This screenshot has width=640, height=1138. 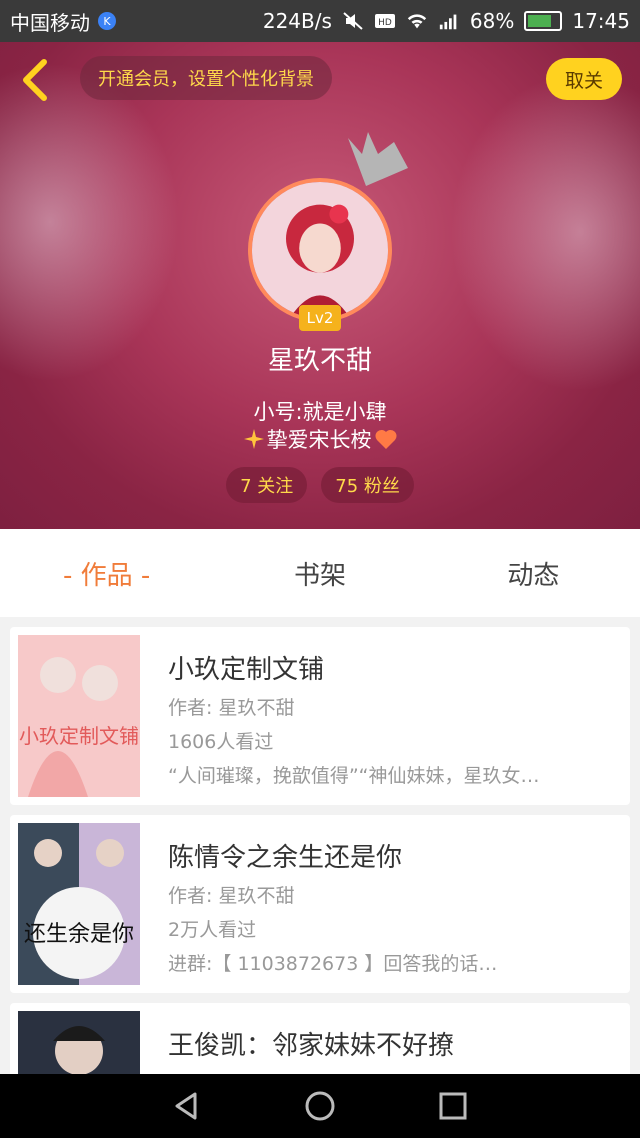 I want to click on bio-line-2-text: 挚爱宋长桉, so click(x=319, y=440).